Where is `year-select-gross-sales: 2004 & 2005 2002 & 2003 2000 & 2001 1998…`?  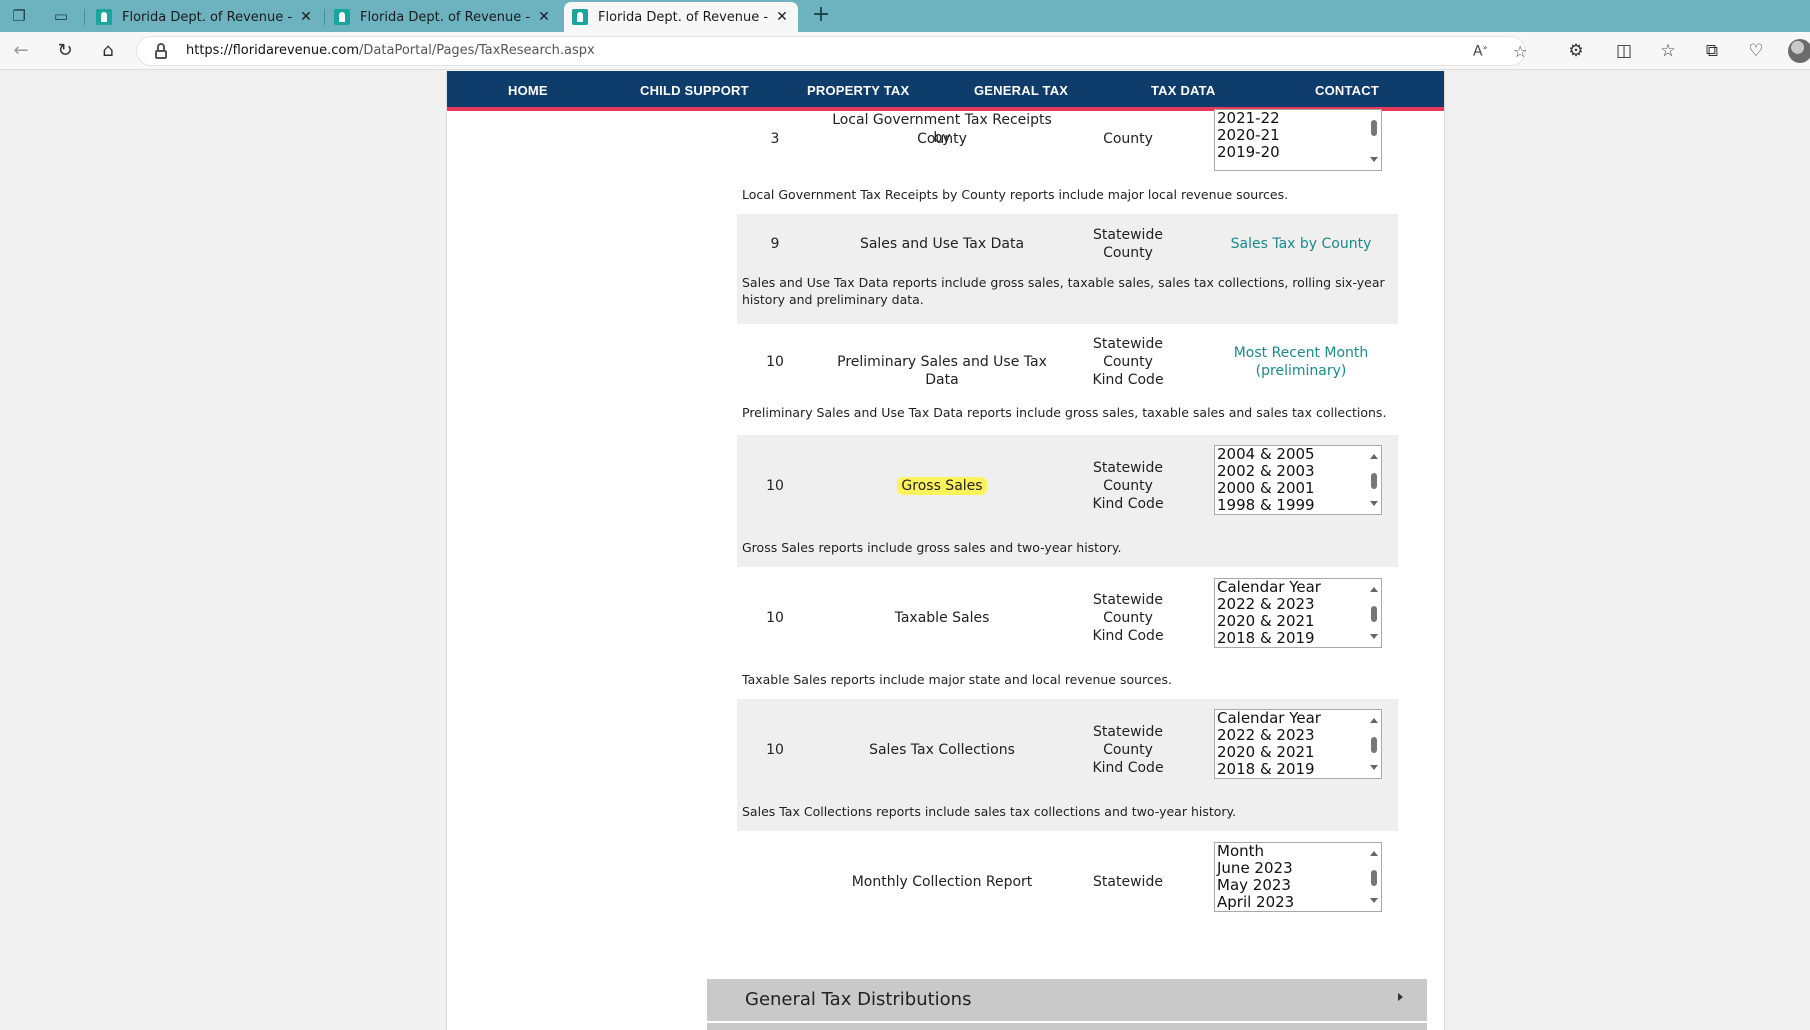 year-select-gross-sales: 2004 & 2005 2002 & 2003 2000 & 2001 1998… is located at coordinates (1298, 480).